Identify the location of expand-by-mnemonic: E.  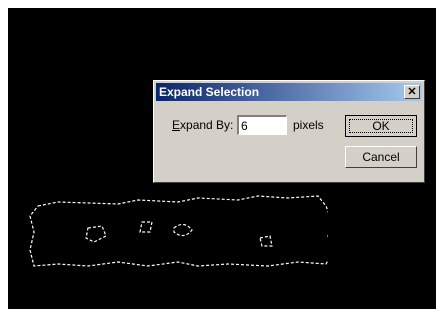
(176, 125).